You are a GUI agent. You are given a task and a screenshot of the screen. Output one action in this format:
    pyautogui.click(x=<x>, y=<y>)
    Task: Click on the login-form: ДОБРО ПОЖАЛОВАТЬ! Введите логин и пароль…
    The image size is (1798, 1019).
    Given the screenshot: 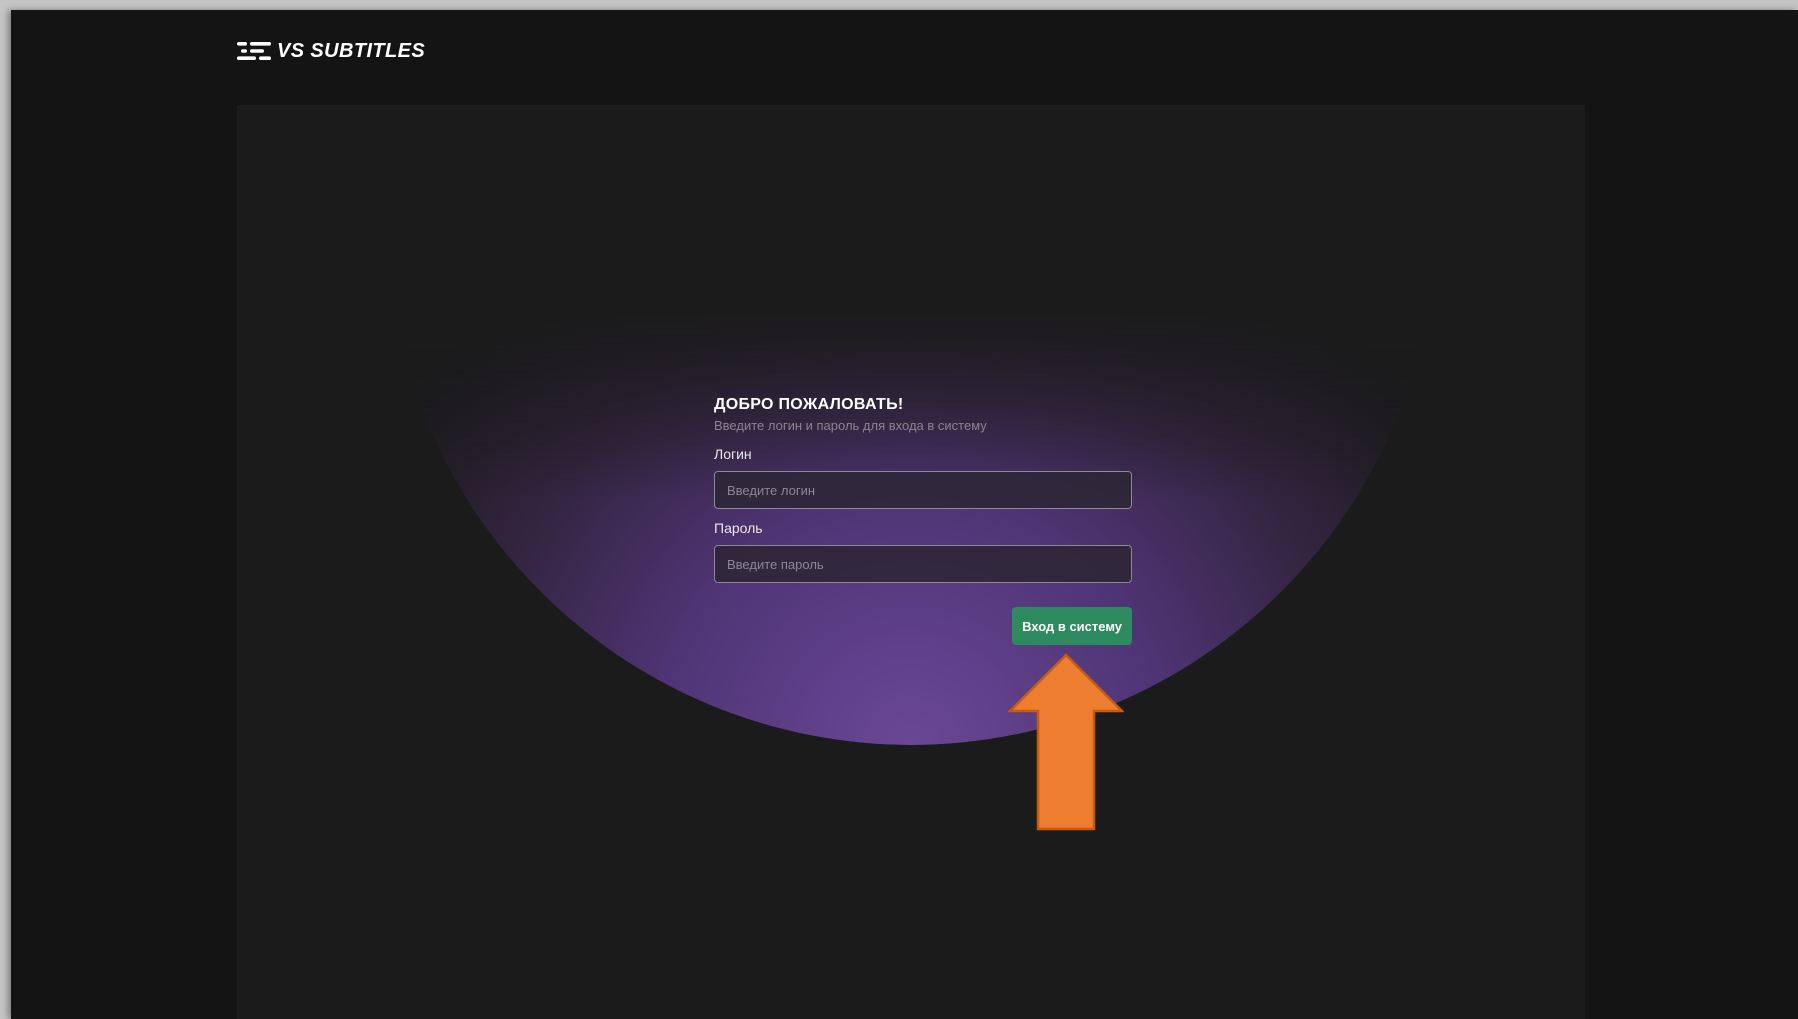 What is the action you would take?
    pyautogui.click(x=923, y=519)
    